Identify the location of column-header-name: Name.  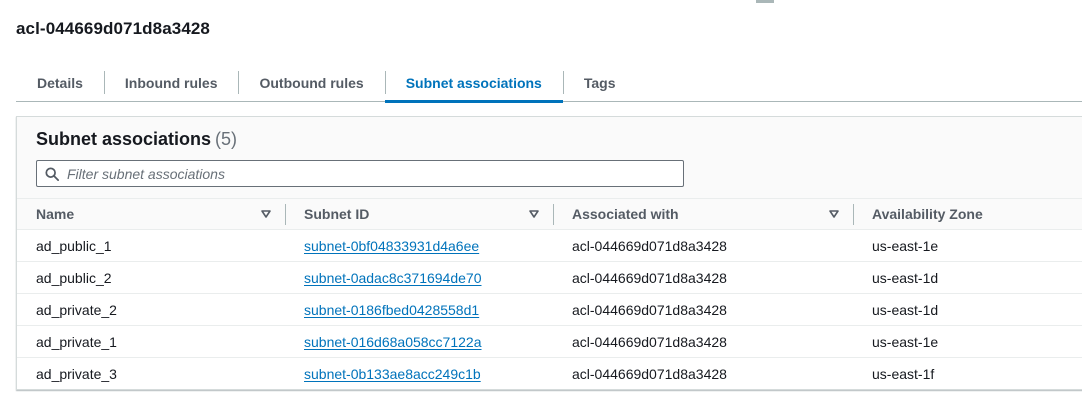
(151, 214).